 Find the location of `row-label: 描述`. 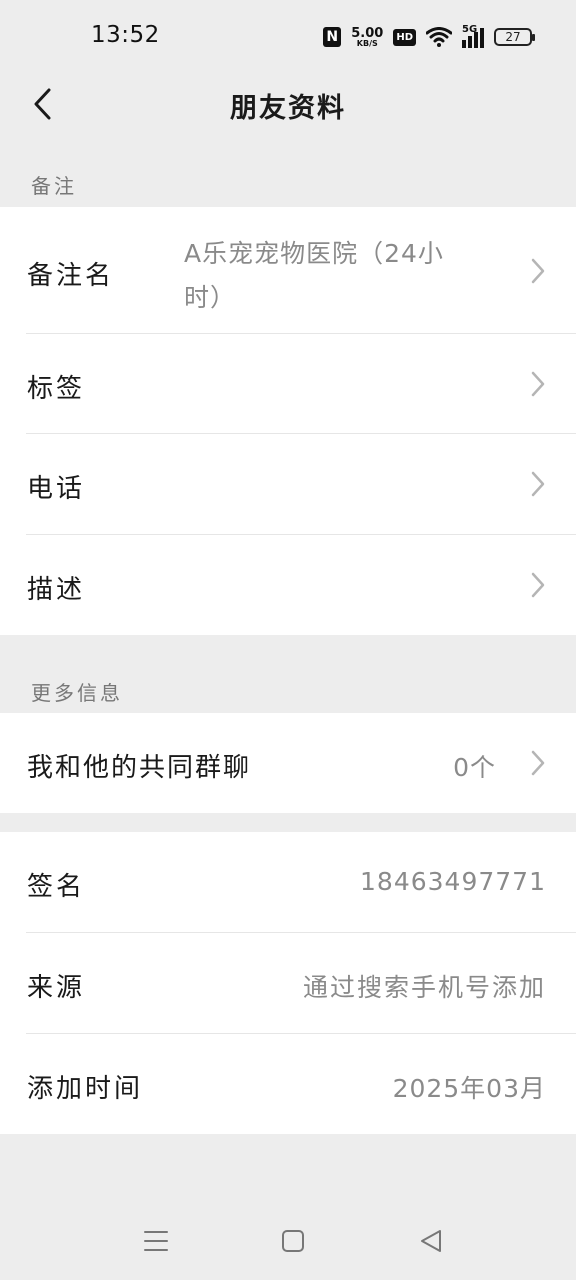

row-label: 描述 is located at coordinates (56, 590).